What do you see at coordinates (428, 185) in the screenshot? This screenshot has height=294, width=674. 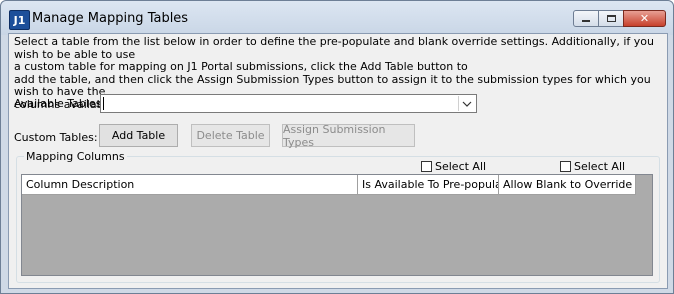 I see `column-header-prepopulate: Is Available To Pre-populate` at bounding box center [428, 185].